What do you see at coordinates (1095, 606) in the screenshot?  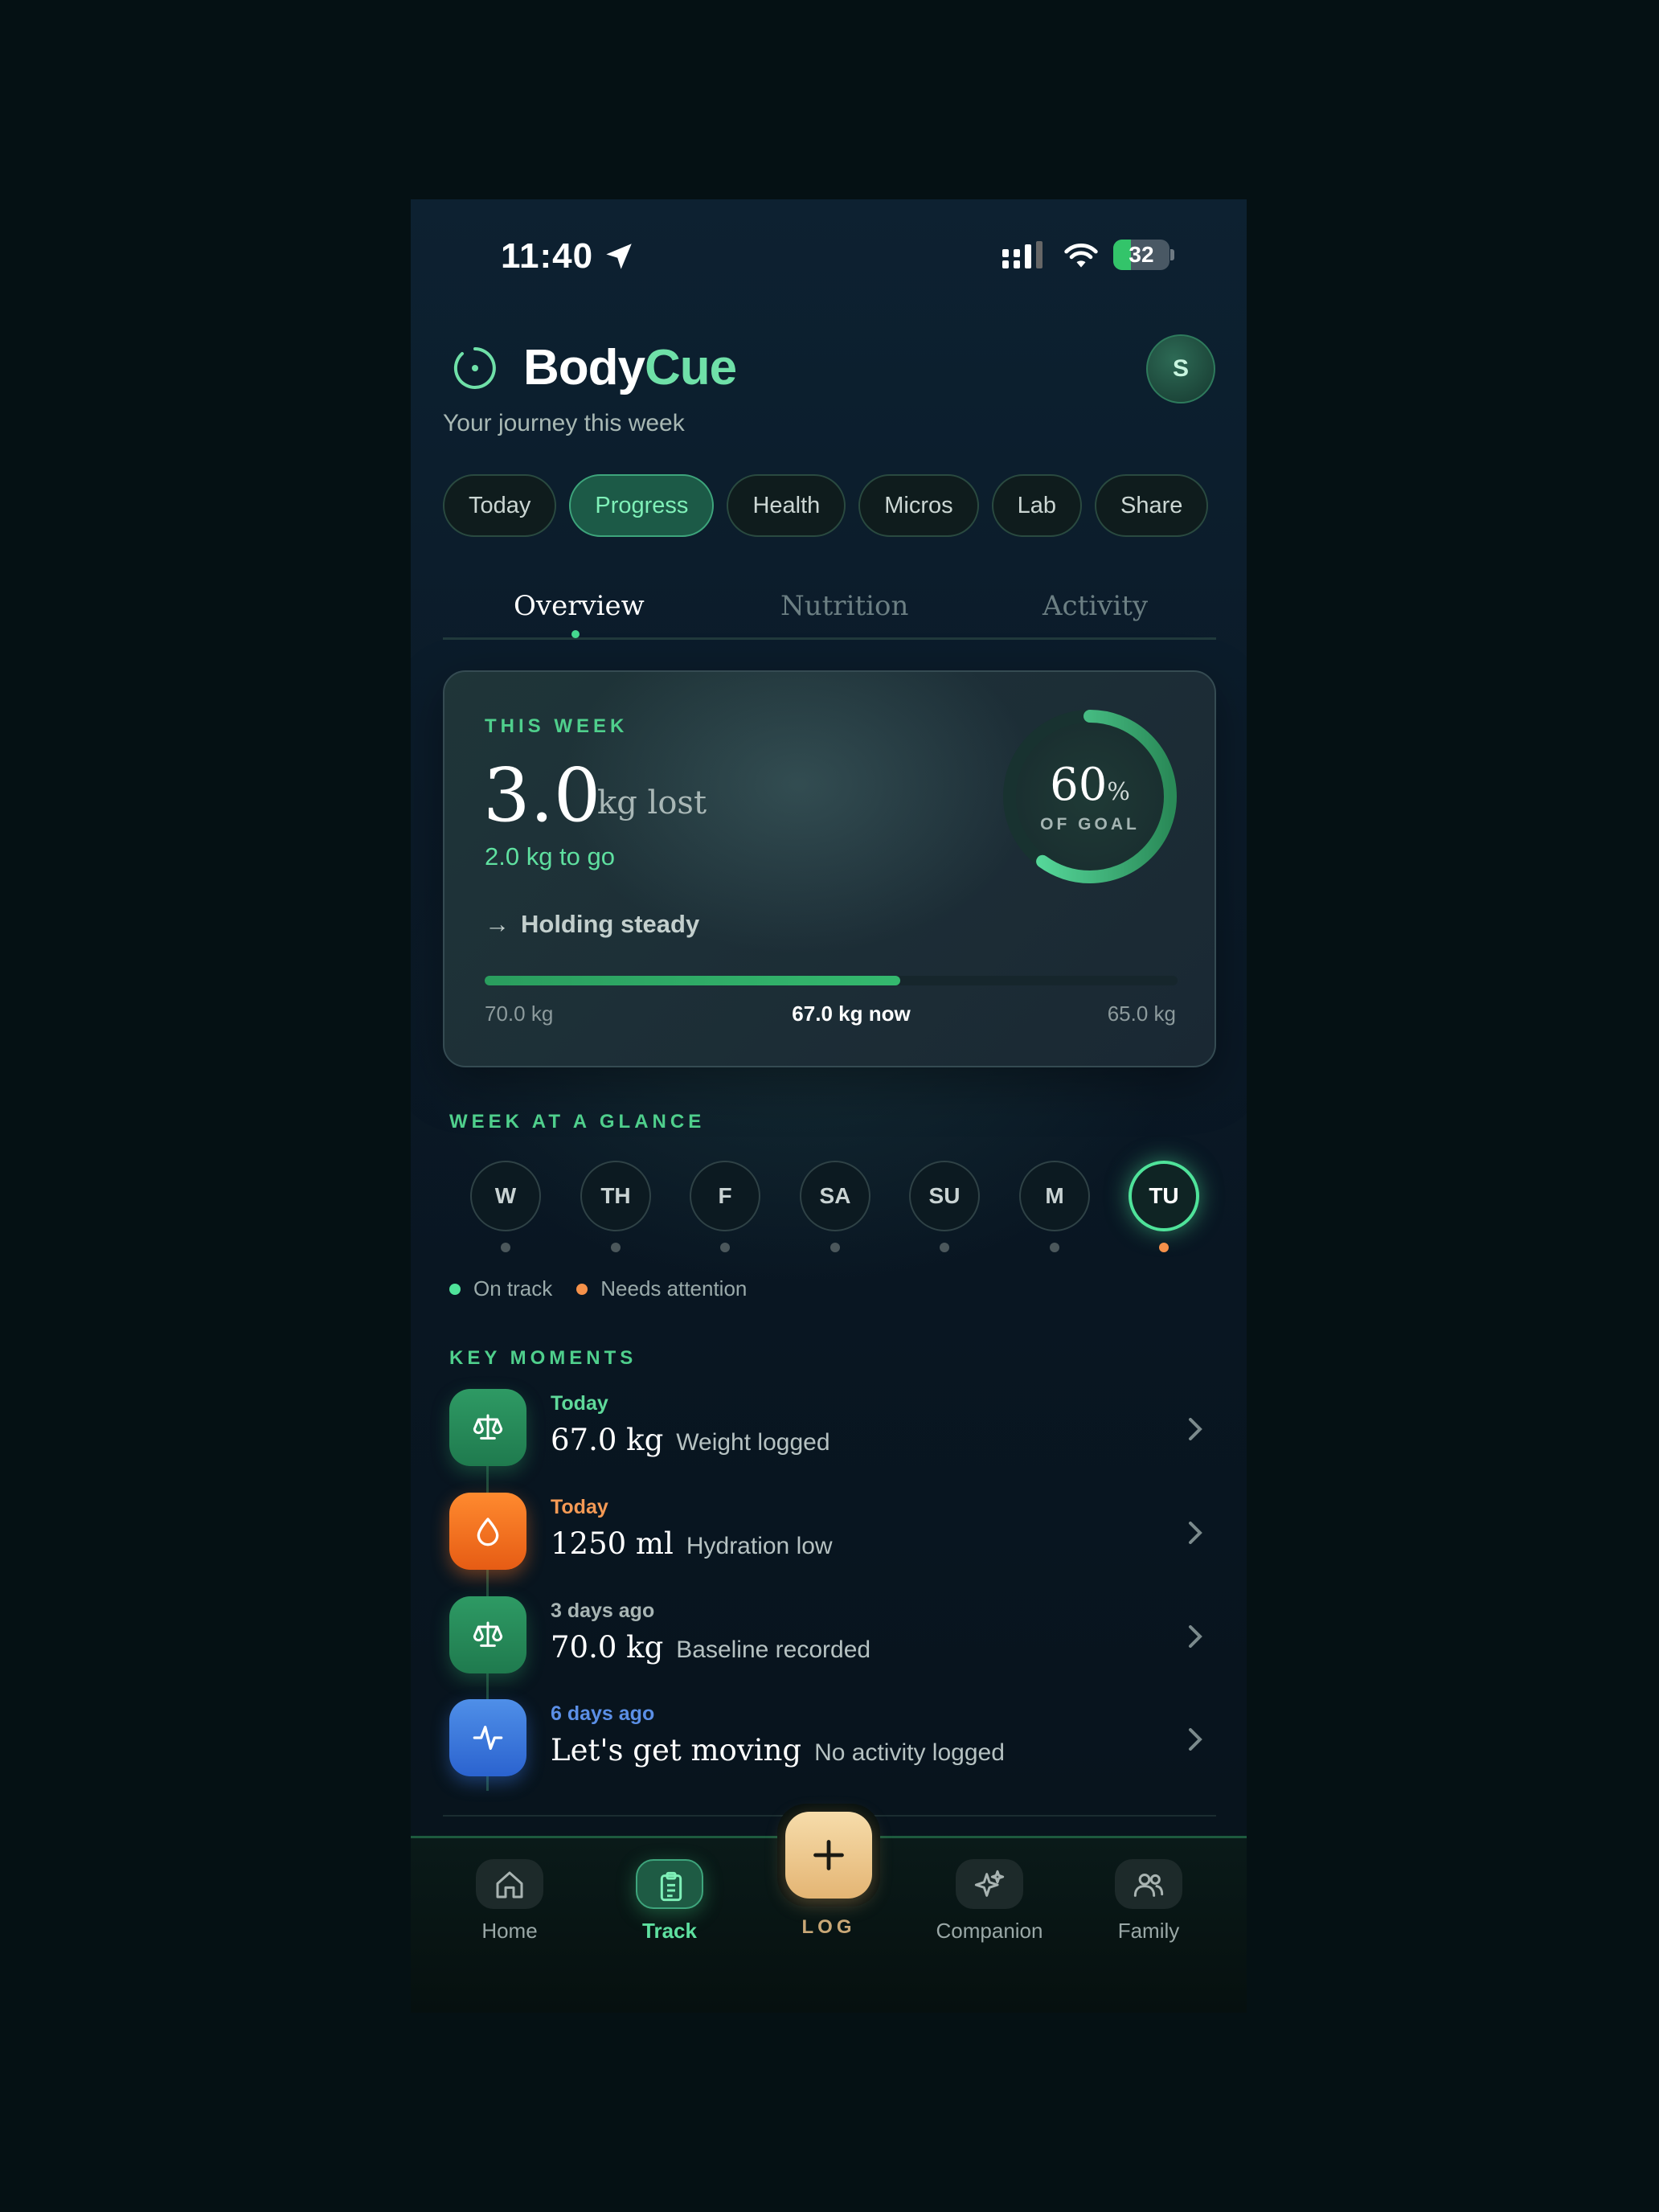 I see `tab-activity: Activity` at bounding box center [1095, 606].